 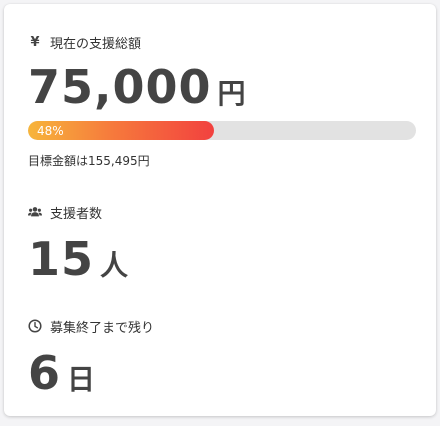 What do you see at coordinates (231, 93) in the screenshot?
I see `total-amount-unit: 円` at bounding box center [231, 93].